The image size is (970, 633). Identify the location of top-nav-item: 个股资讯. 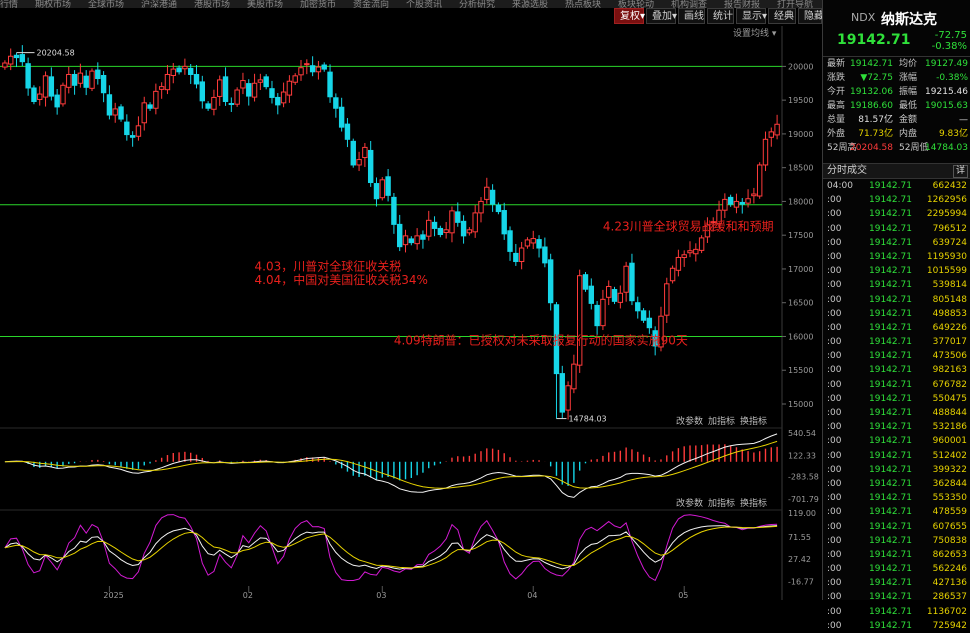
(424, 4).